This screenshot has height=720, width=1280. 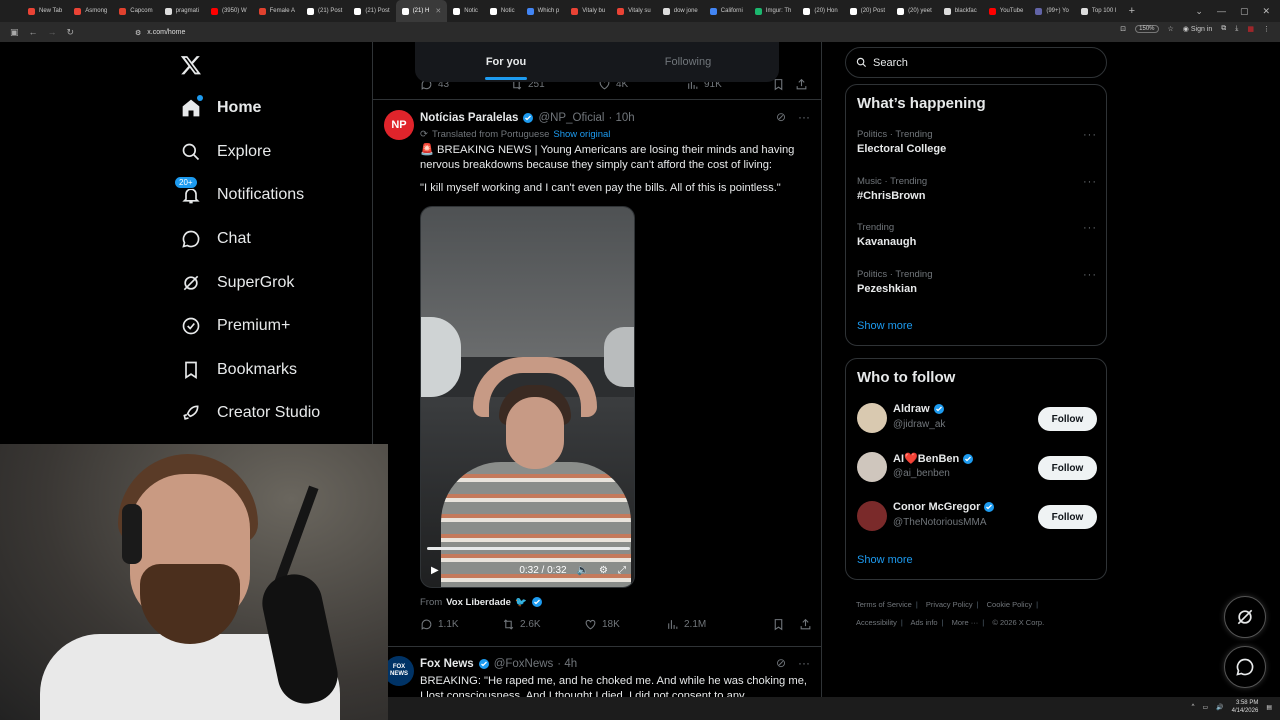 What do you see at coordinates (1236, 29) in the screenshot?
I see `download-icon: ⤓` at bounding box center [1236, 29].